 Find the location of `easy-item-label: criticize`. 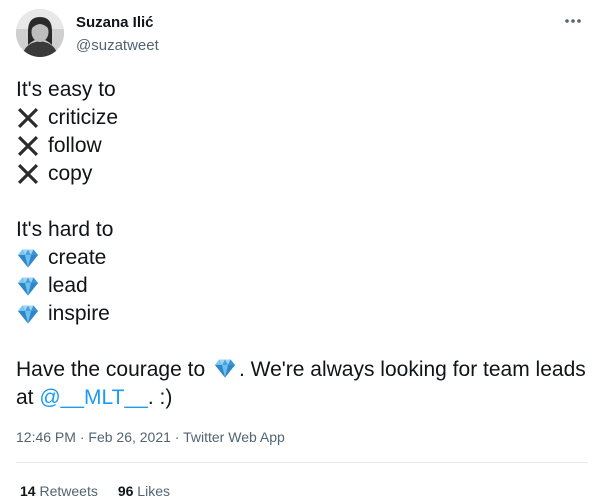

easy-item-label: criticize is located at coordinates (83, 117).